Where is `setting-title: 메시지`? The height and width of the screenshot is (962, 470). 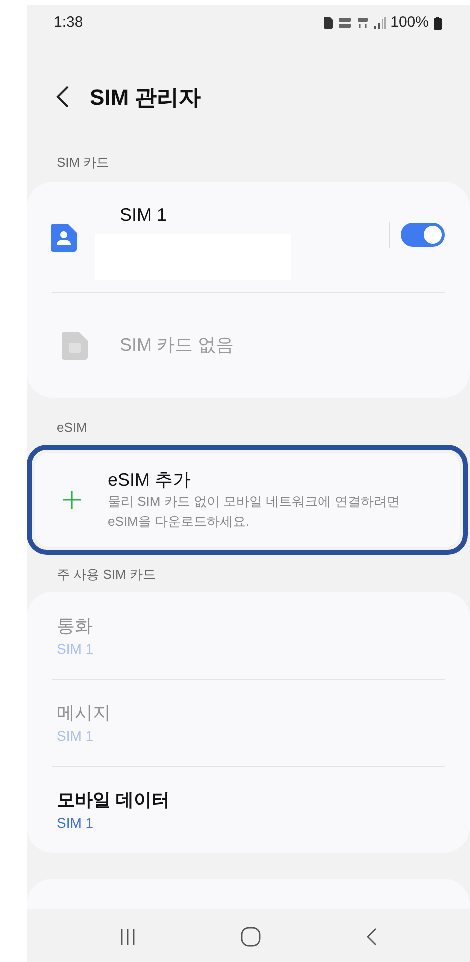 setting-title: 메시지 is located at coordinates (84, 713).